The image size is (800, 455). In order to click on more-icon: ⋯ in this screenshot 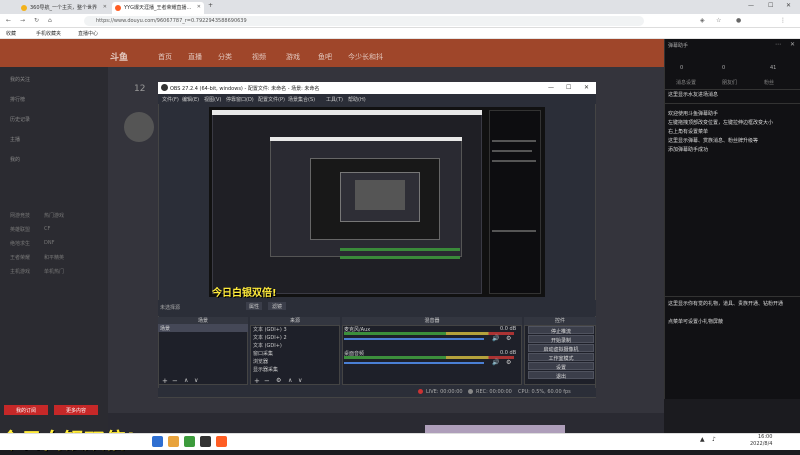, I will do `click(778, 44)`.